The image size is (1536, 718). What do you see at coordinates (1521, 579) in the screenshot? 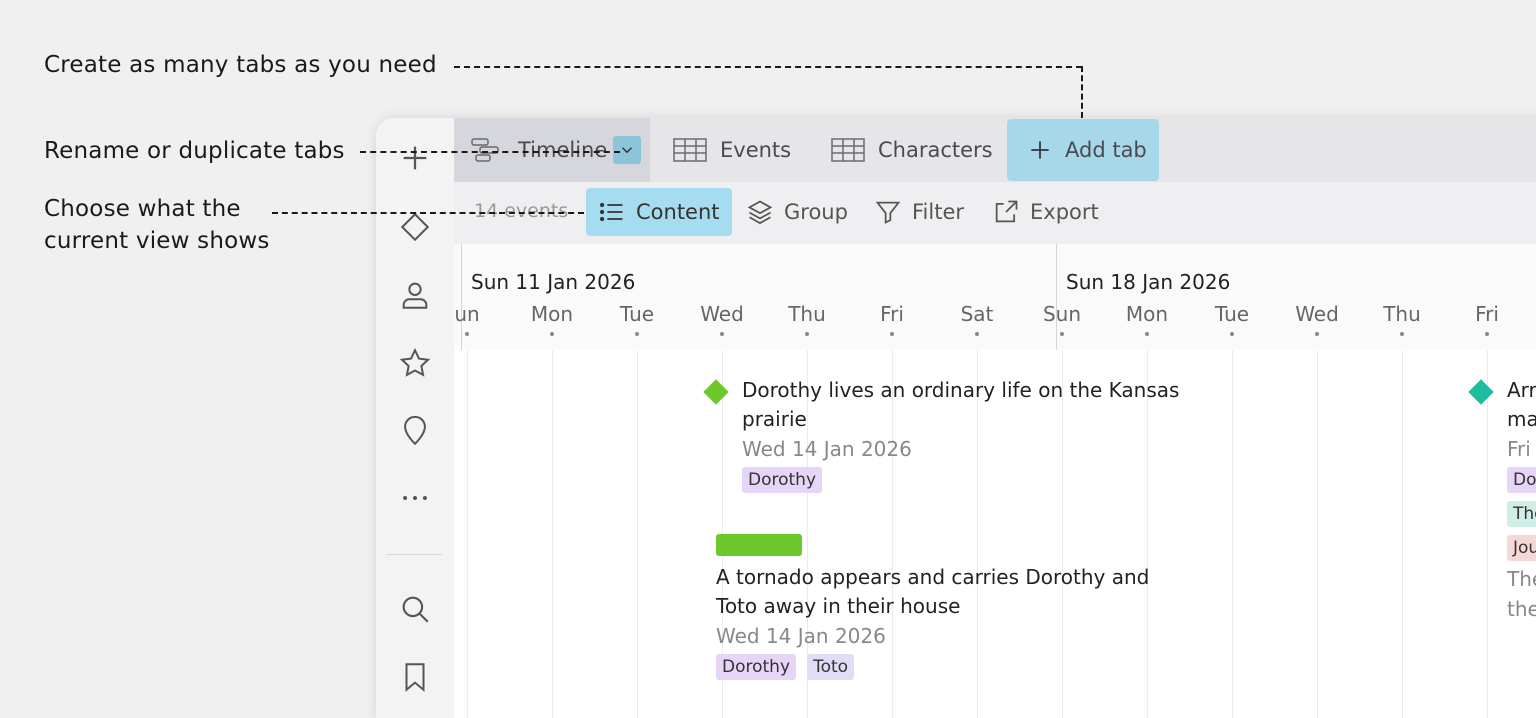
I see `event-description: The` at bounding box center [1521, 579].